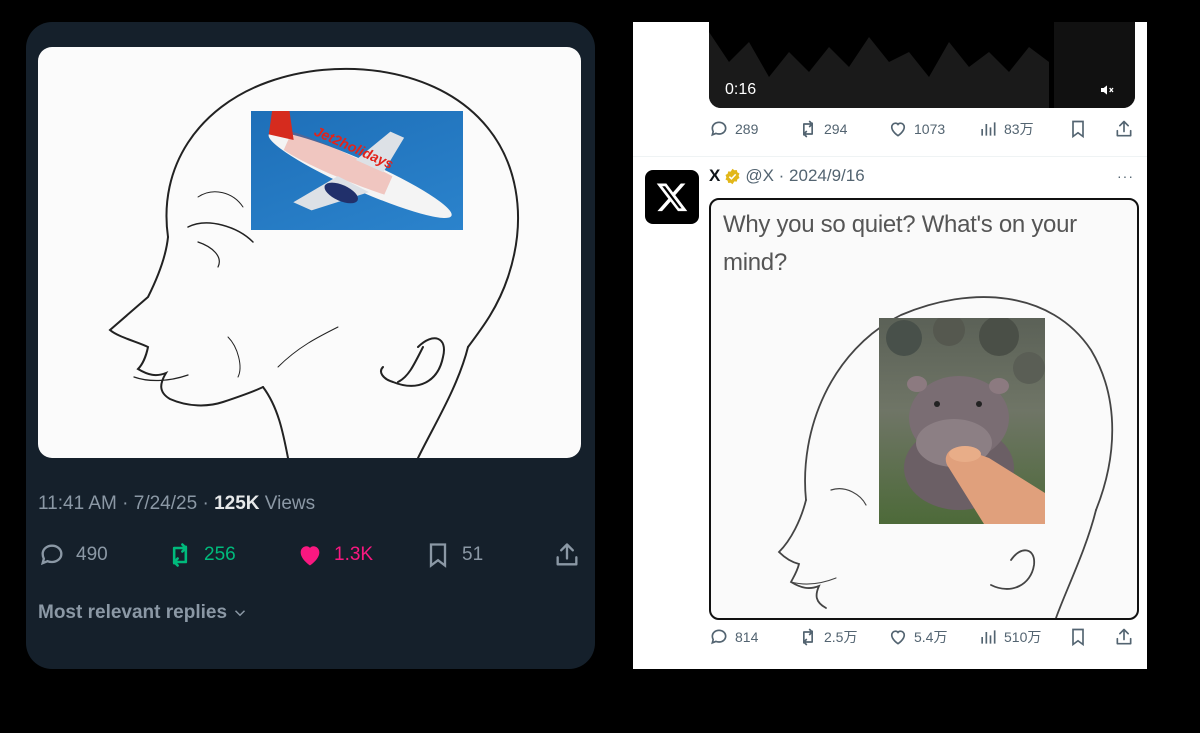 The height and width of the screenshot is (733, 1200). I want to click on reply-button: 490, so click(73, 555).